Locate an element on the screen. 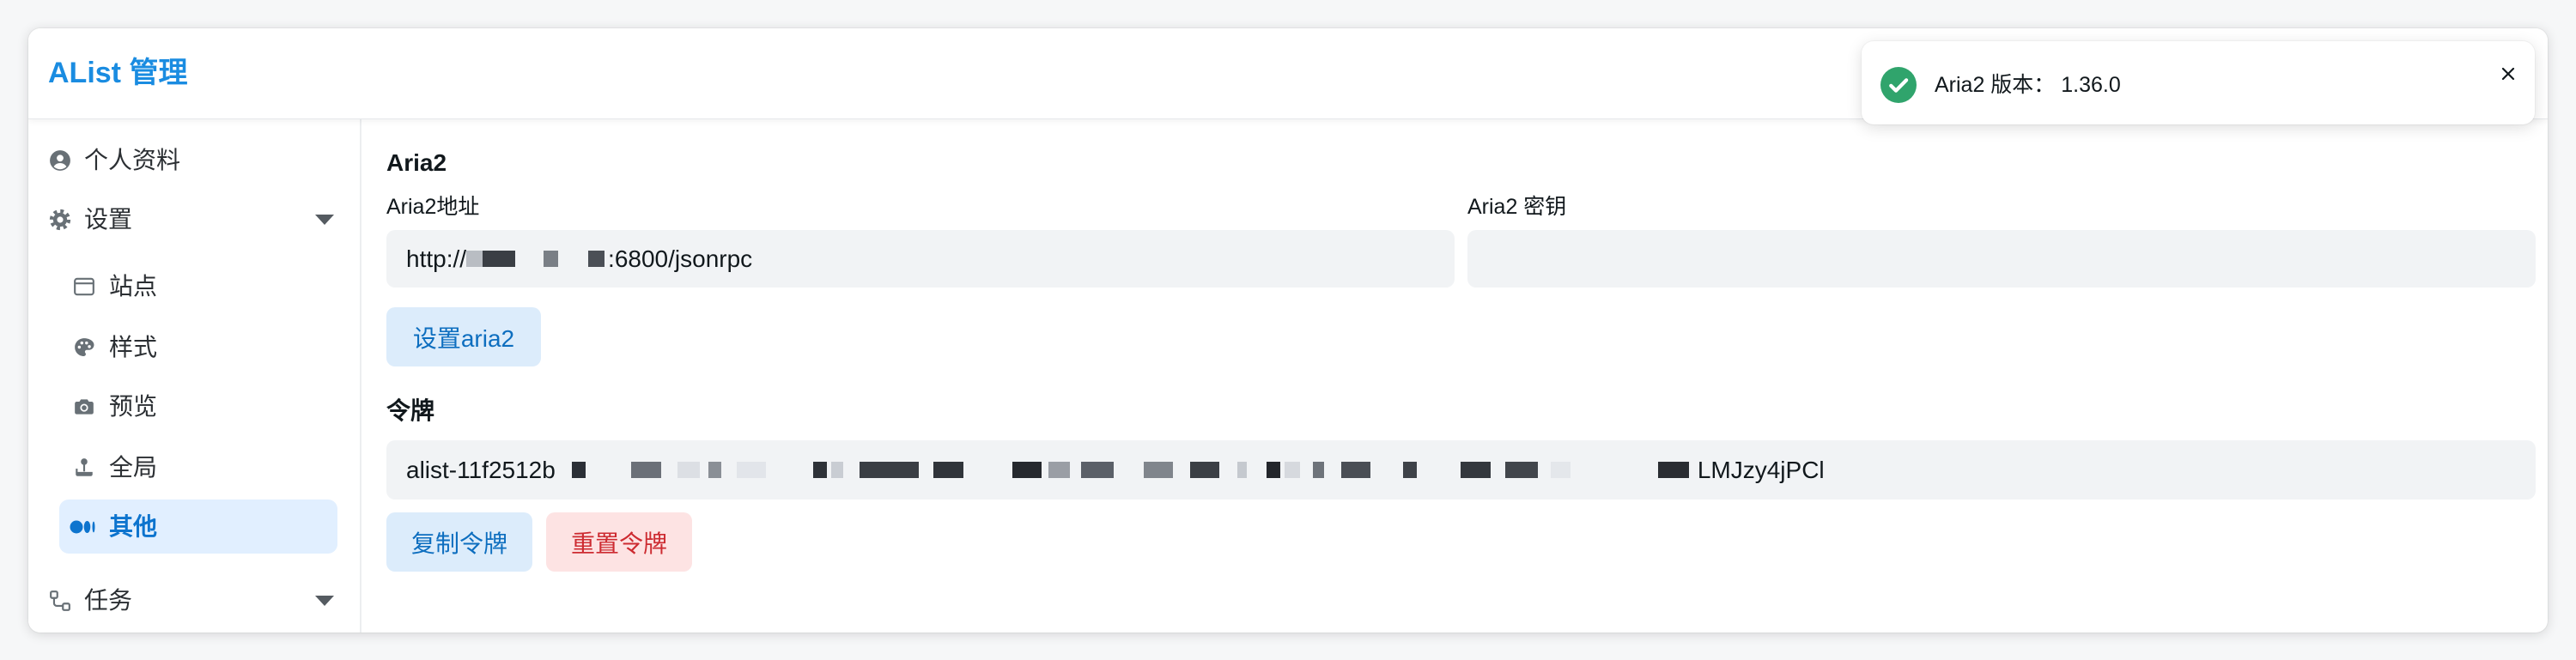 This screenshot has width=2576, height=660. sidebar: 个人资料 设置 站点 样式 预览 全局 其他 任务 is located at coordinates (194, 375).